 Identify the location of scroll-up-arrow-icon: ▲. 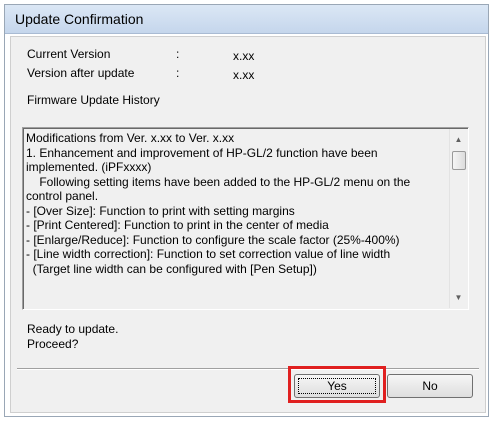
(458, 139).